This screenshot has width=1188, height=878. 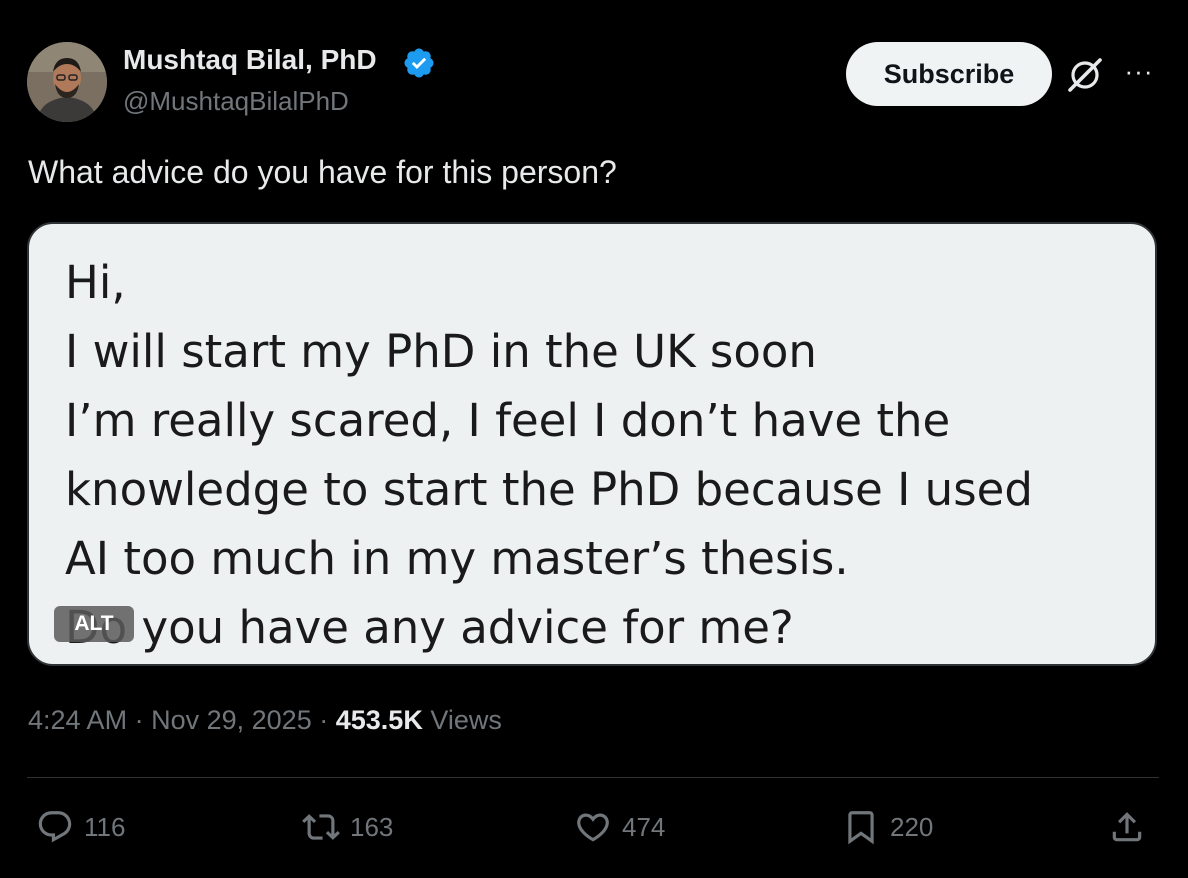 What do you see at coordinates (347, 827) in the screenshot?
I see `repost-button: 163` at bounding box center [347, 827].